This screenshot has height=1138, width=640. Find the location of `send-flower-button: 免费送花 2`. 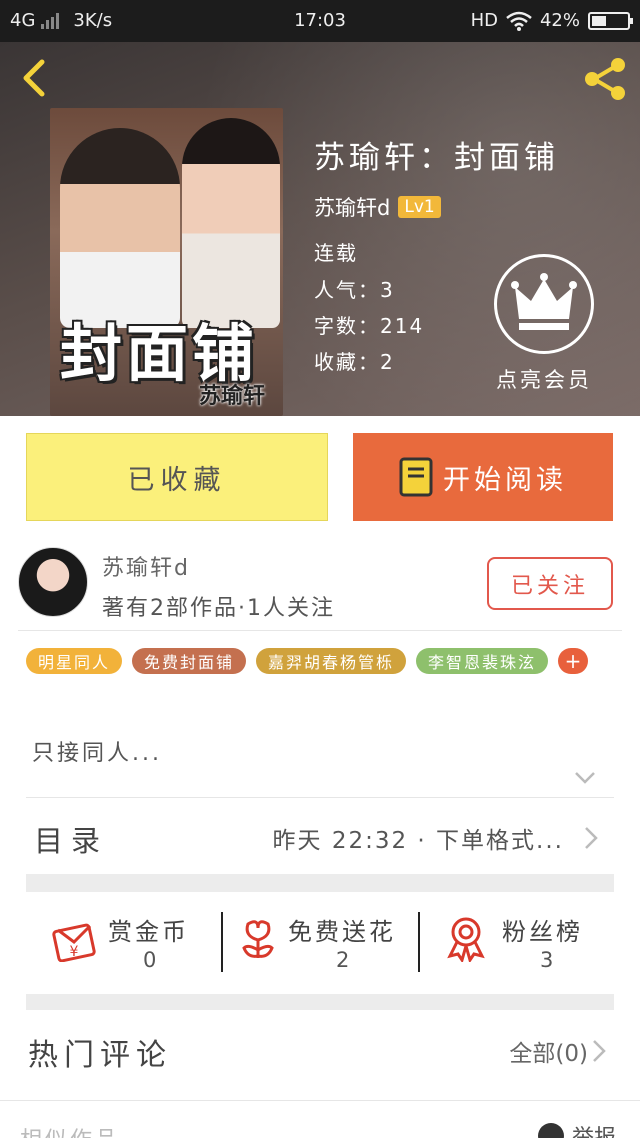

send-flower-button: 免费送花 2 is located at coordinates (320, 942).